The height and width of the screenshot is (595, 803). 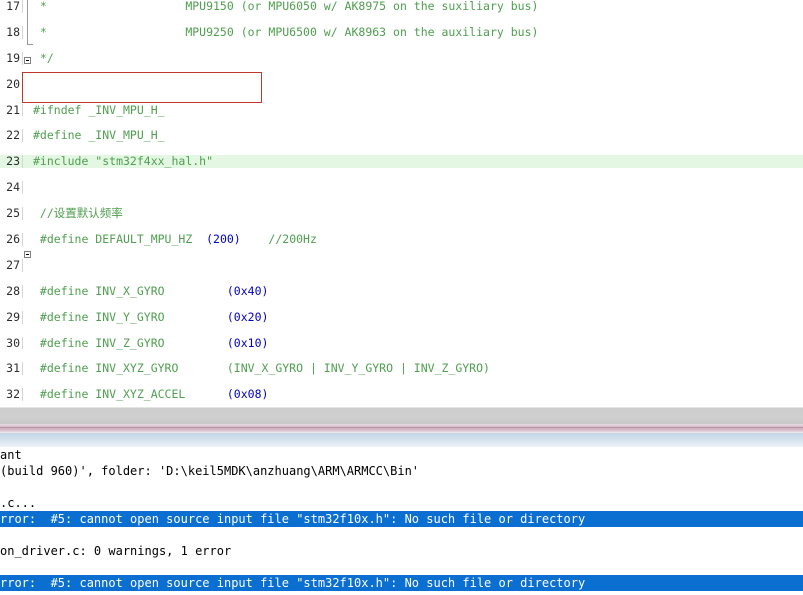 I want to click on code-text: #define INV_Y_GYRO (0x20), so click(x=151, y=316).